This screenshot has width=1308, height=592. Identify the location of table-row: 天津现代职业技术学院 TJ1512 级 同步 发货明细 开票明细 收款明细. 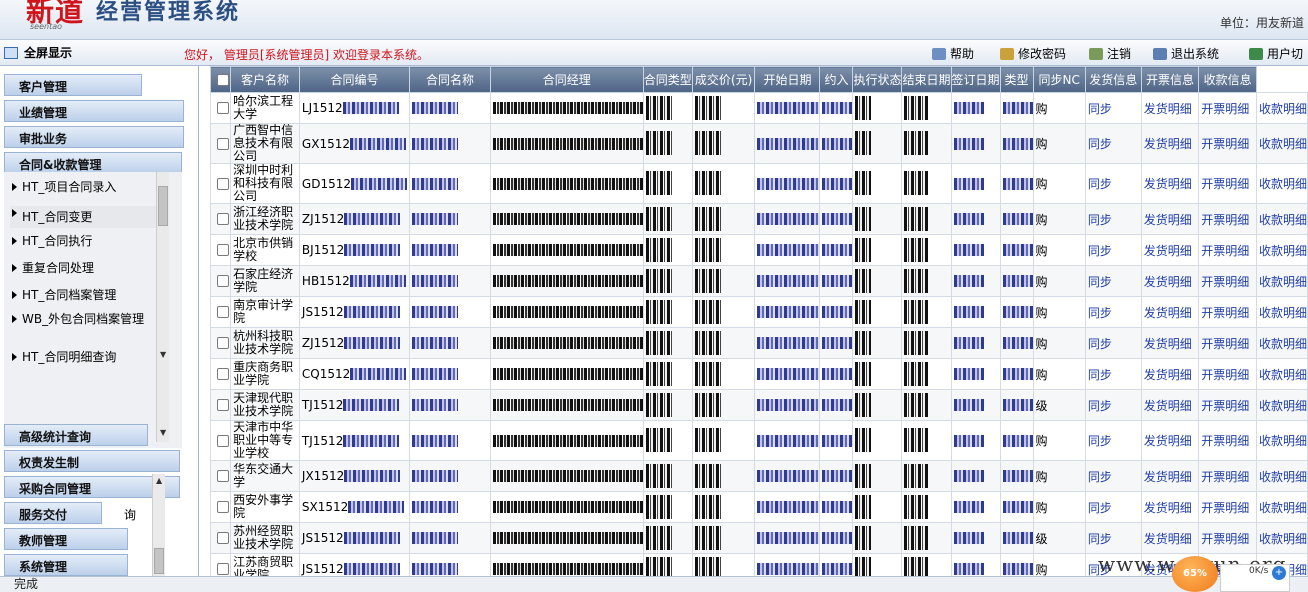
(759, 405).